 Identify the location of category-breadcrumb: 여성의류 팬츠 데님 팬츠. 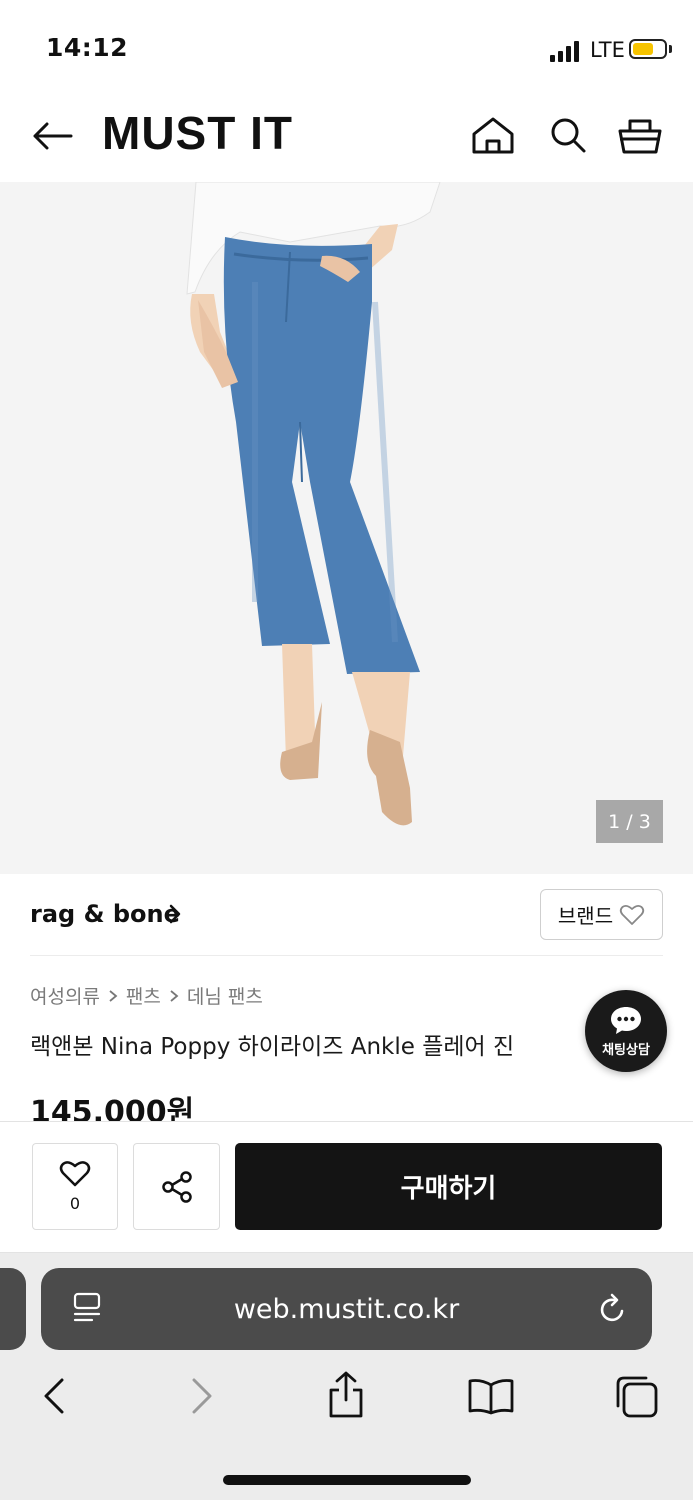
(146, 995).